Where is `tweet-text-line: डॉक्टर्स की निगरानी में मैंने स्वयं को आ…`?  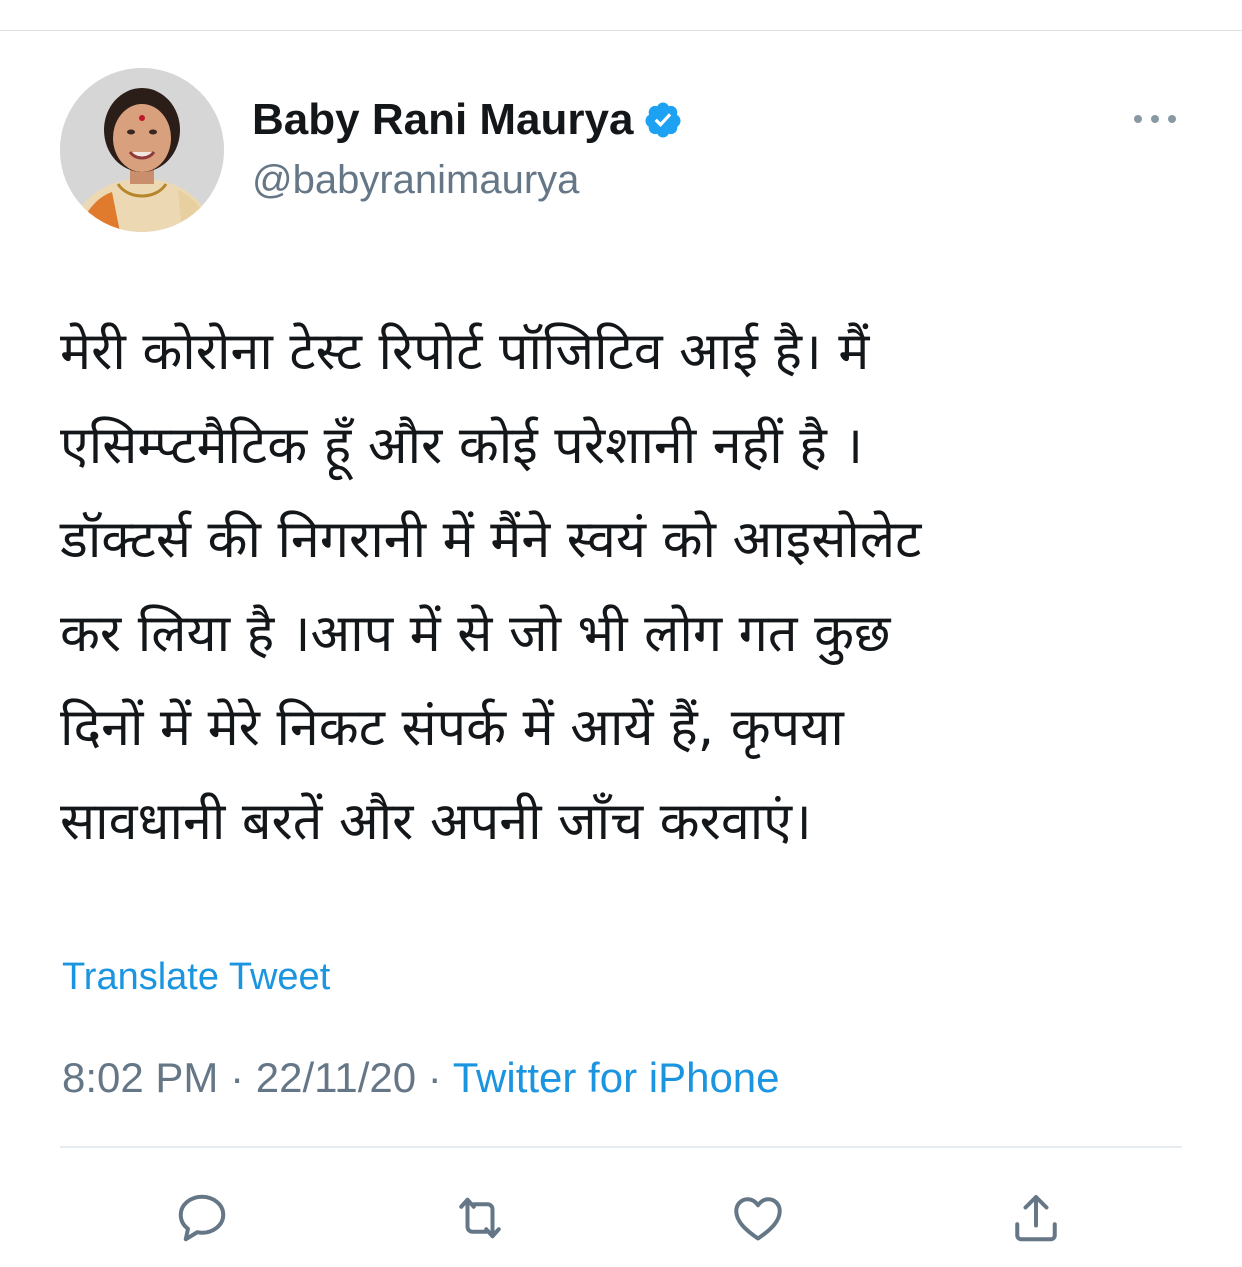 tweet-text-line: डॉक्टर्स की निगरानी में मैंने स्वयं को आ… is located at coordinates (491, 540).